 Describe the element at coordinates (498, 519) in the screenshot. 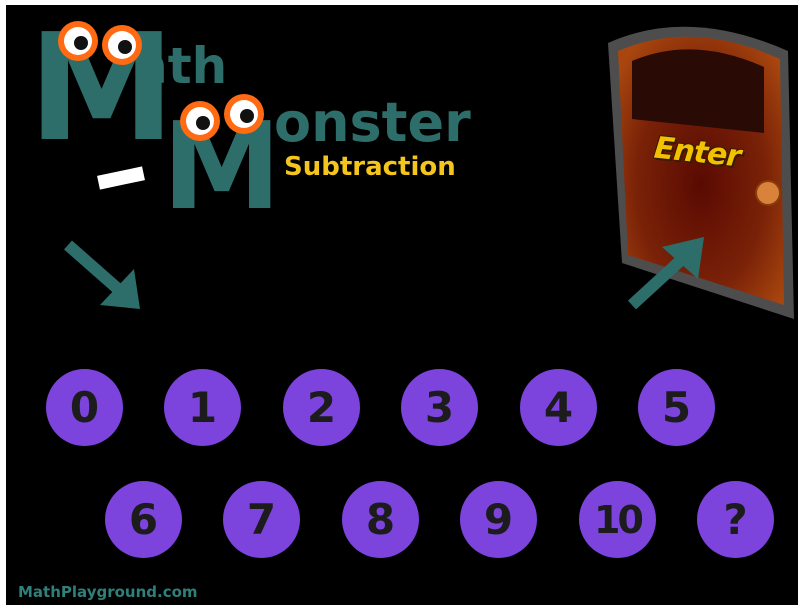

I see `number-button-9: 9` at that location.